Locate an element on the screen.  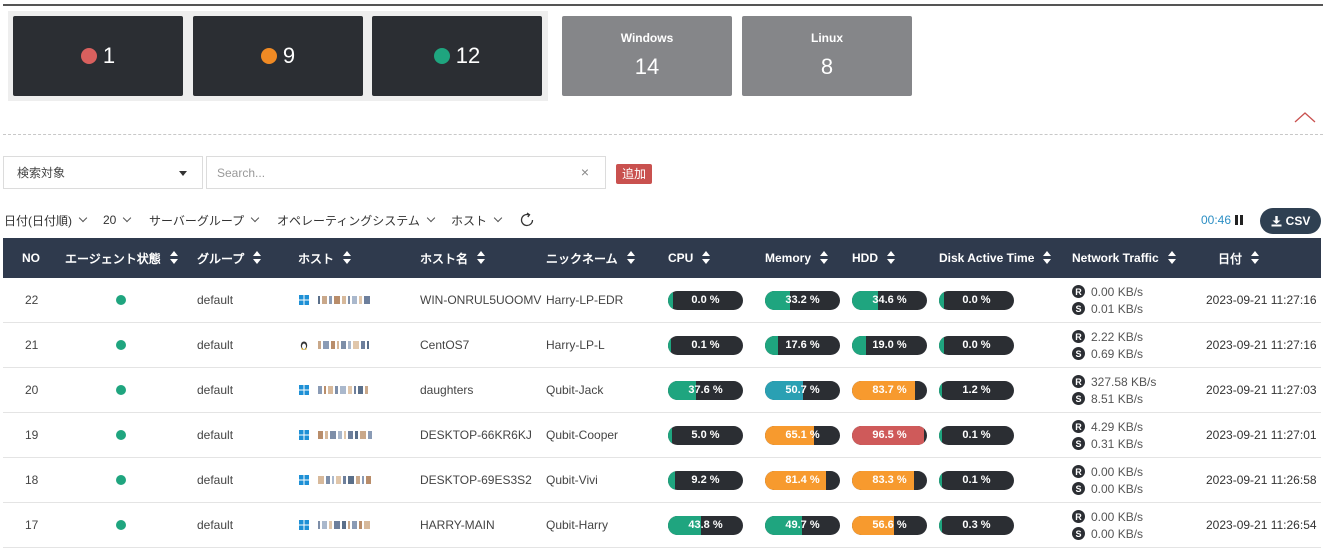
filter-server-group: サーバーグループ is located at coordinates (204, 220).